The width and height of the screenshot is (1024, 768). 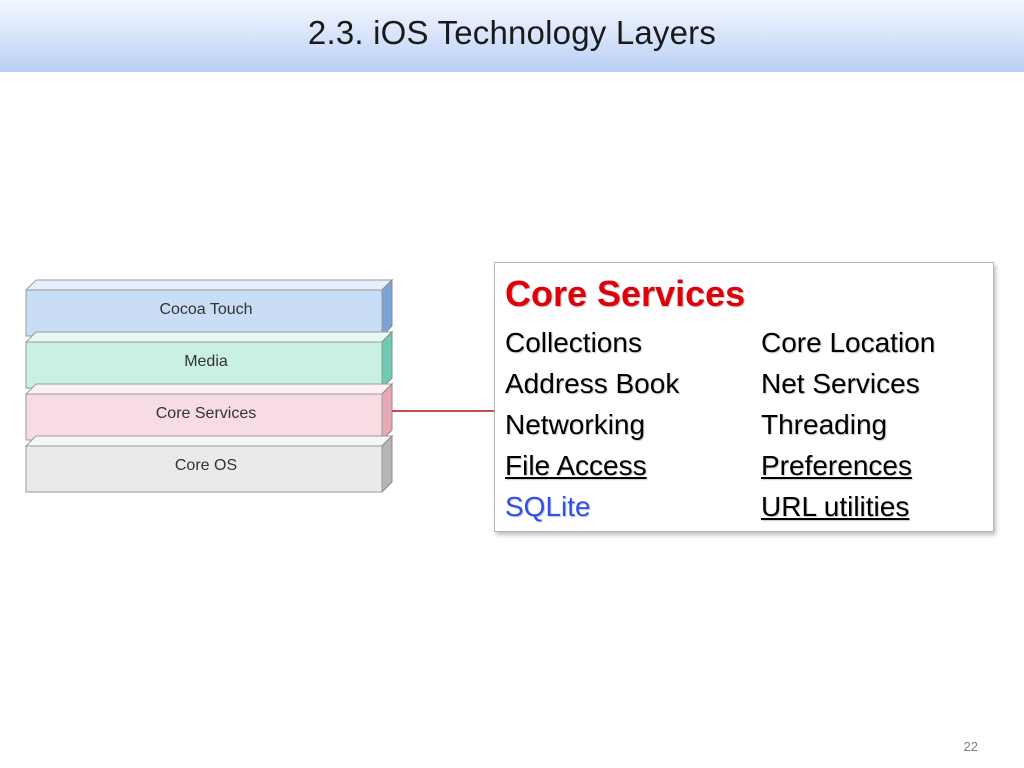 I want to click on layer-cocoa-touch: Cocoa Touch, so click(x=209, y=308).